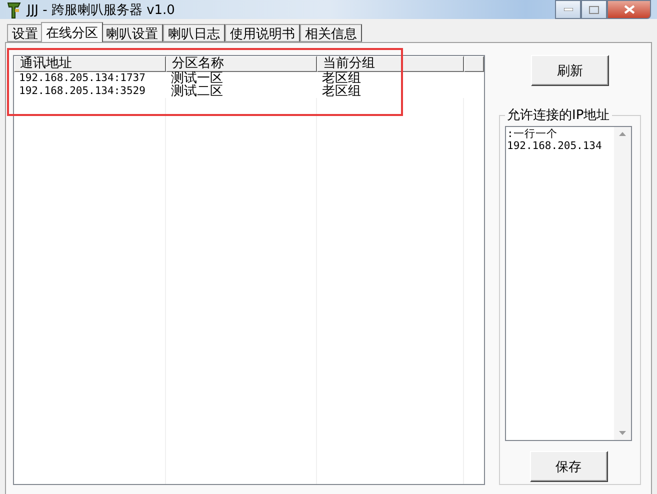  What do you see at coordinates (90, 64) in the screenshot?
I see `column-header: 通讯地址` at bounding box center [90, 64].